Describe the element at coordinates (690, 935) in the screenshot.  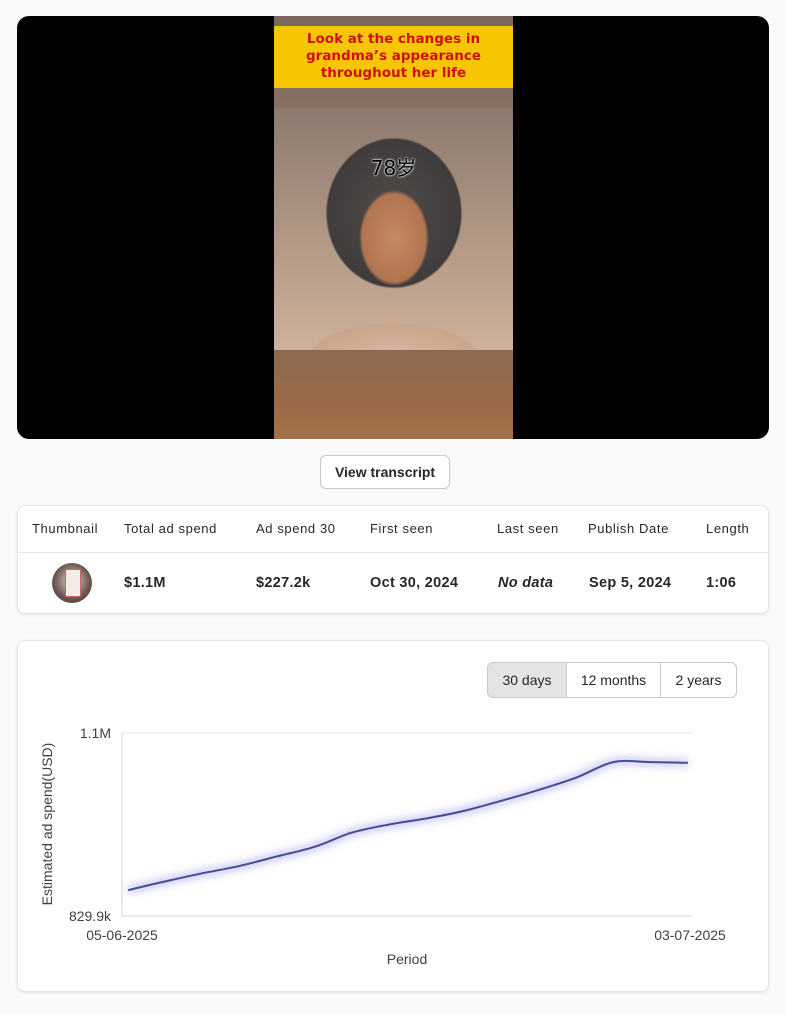
I see `x-tick-end: 03-07-2025` at that location.